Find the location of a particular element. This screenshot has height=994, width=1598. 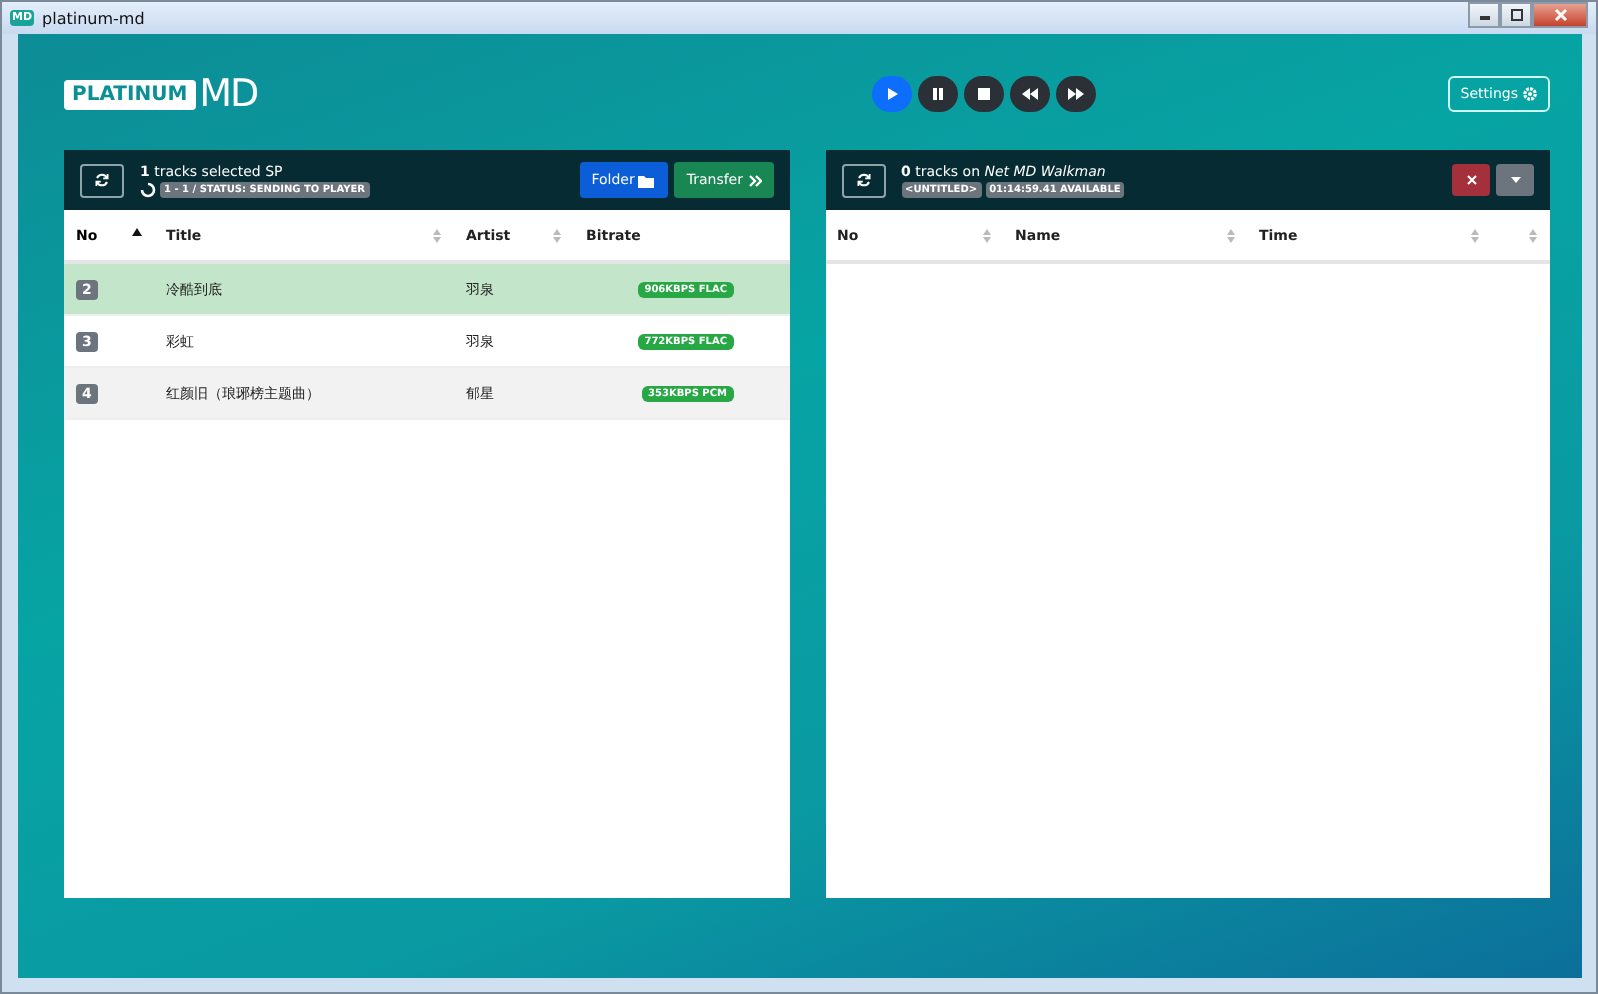

pause-icon is located at coordinates (938, 94).